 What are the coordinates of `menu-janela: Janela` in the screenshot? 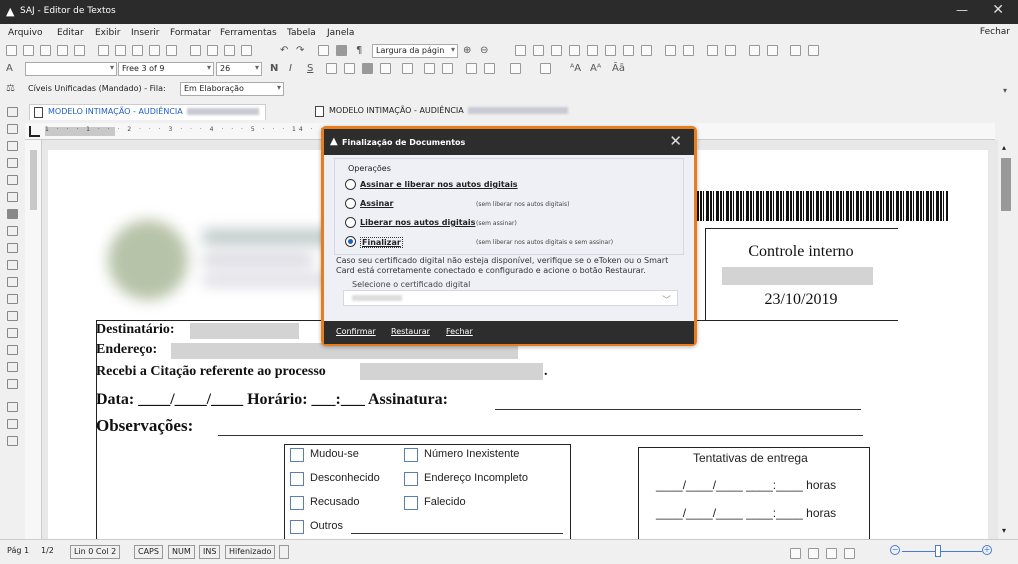 It's located at (340, 33).